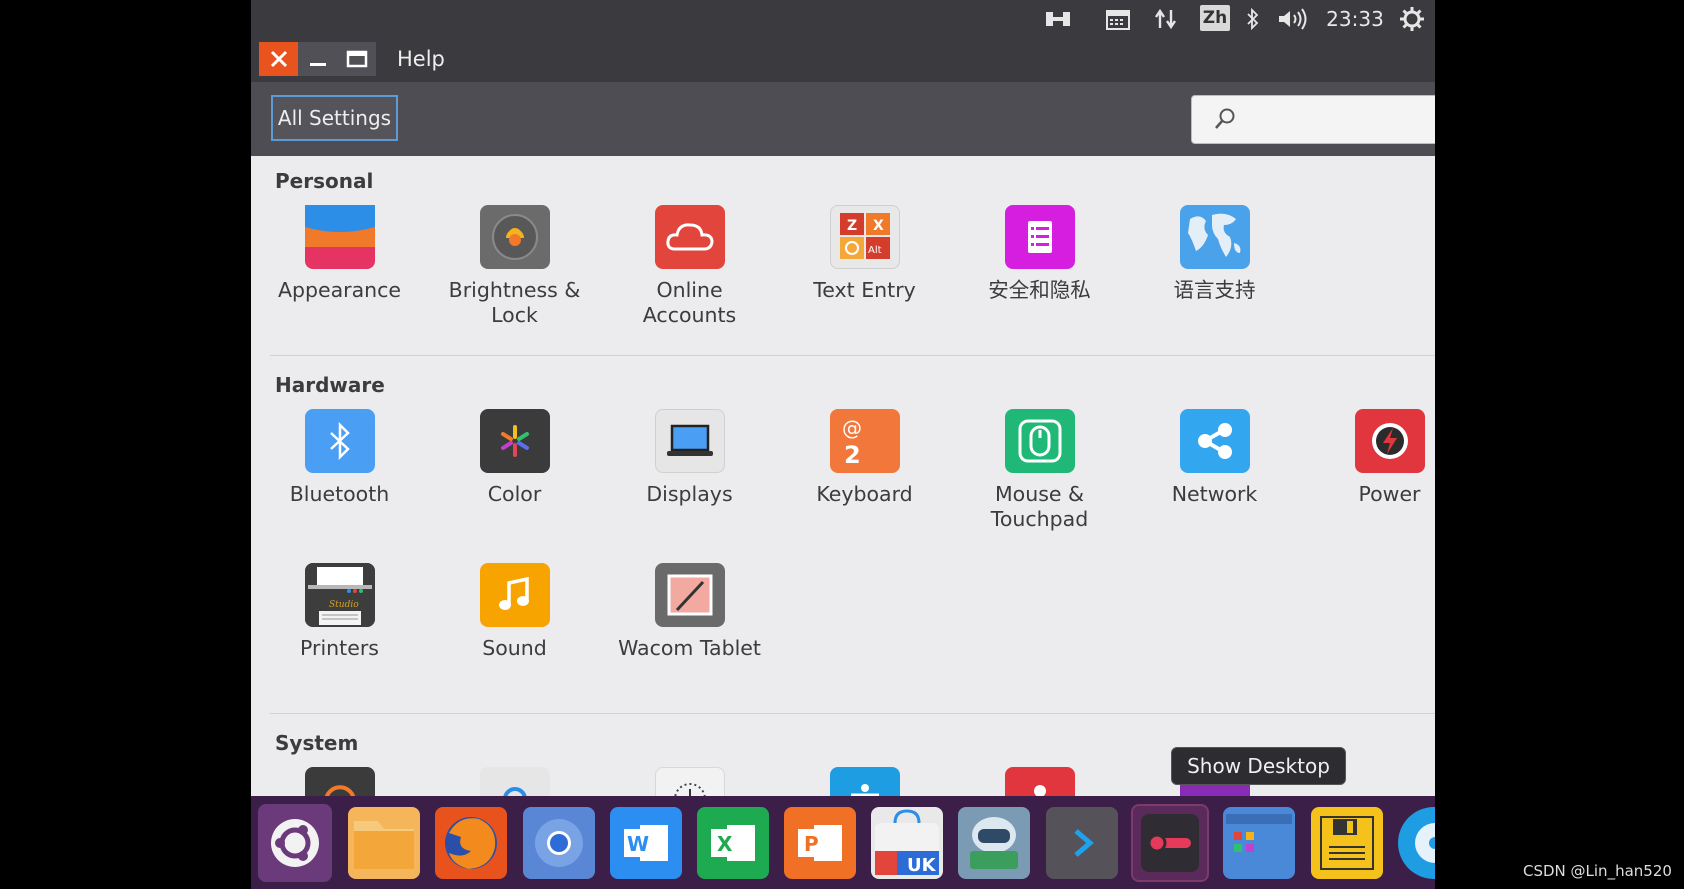  What do you see at coordinates (1039, 237) in the screenshot?
I see `security-privacy-icon` at bounding box center [1039, 237].